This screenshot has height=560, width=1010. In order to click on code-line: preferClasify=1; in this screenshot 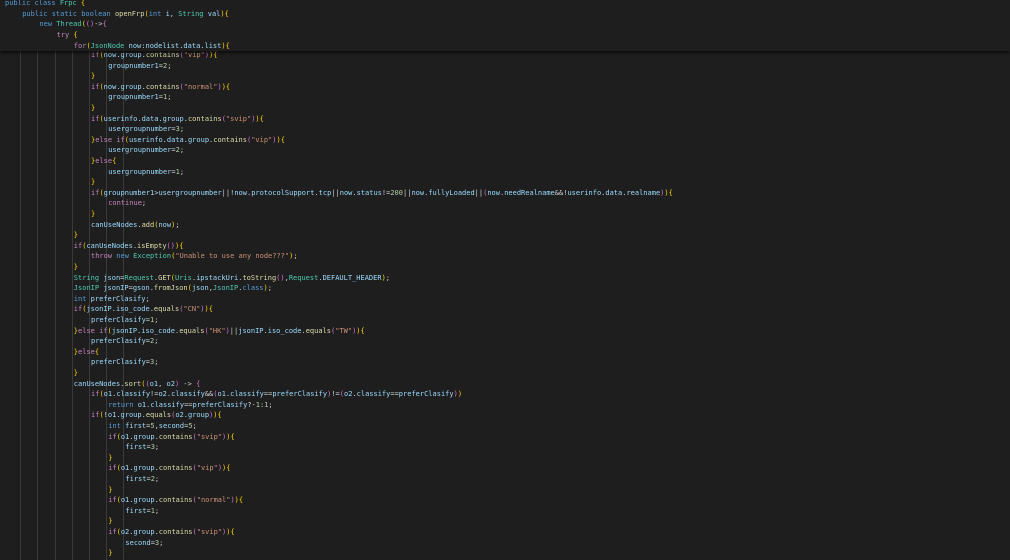, I will do `click(124, 320)`.